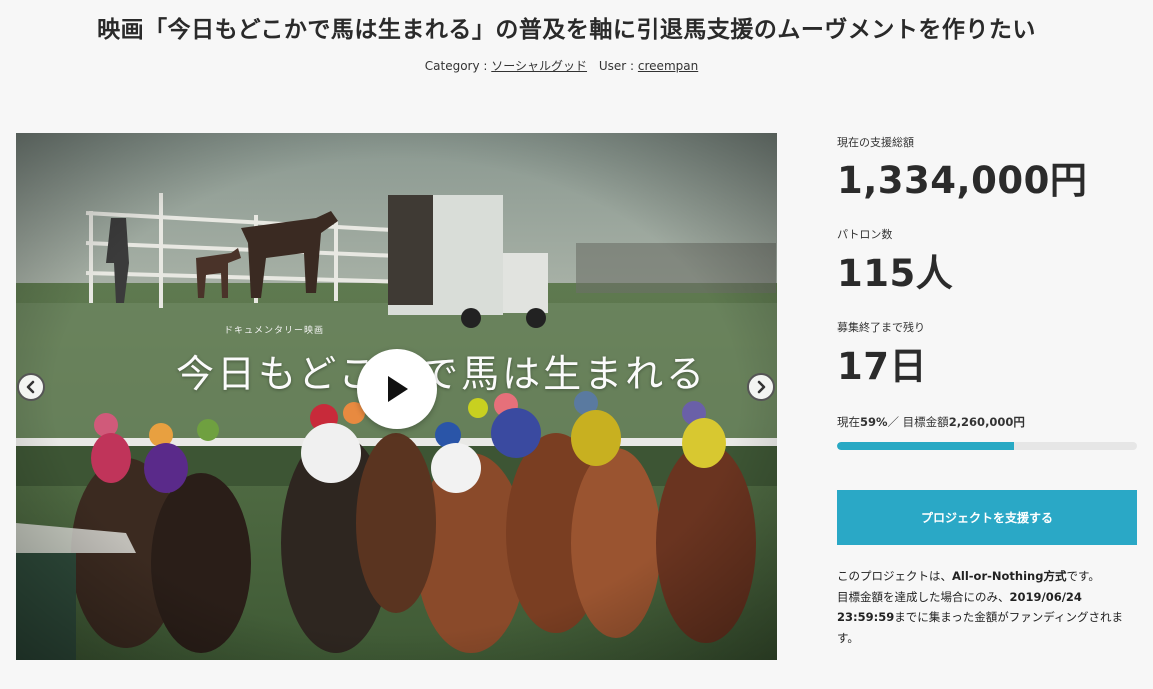  I want to click on next-slide-button, so click(761, 387).